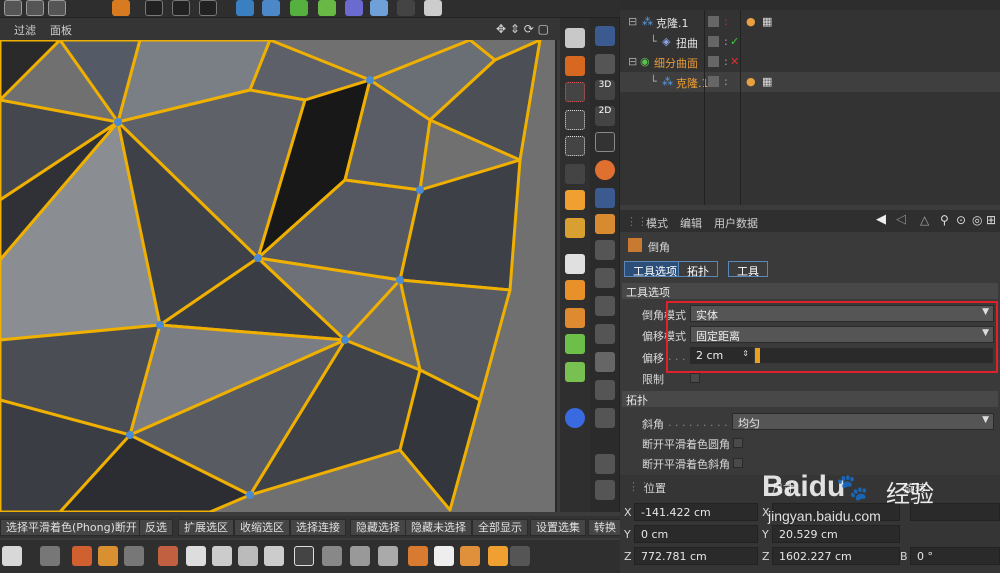  Describe the element at coordinates (863, 421) in the screenshot. I see `miter-dropdown: 均匀 ▼` at that location.